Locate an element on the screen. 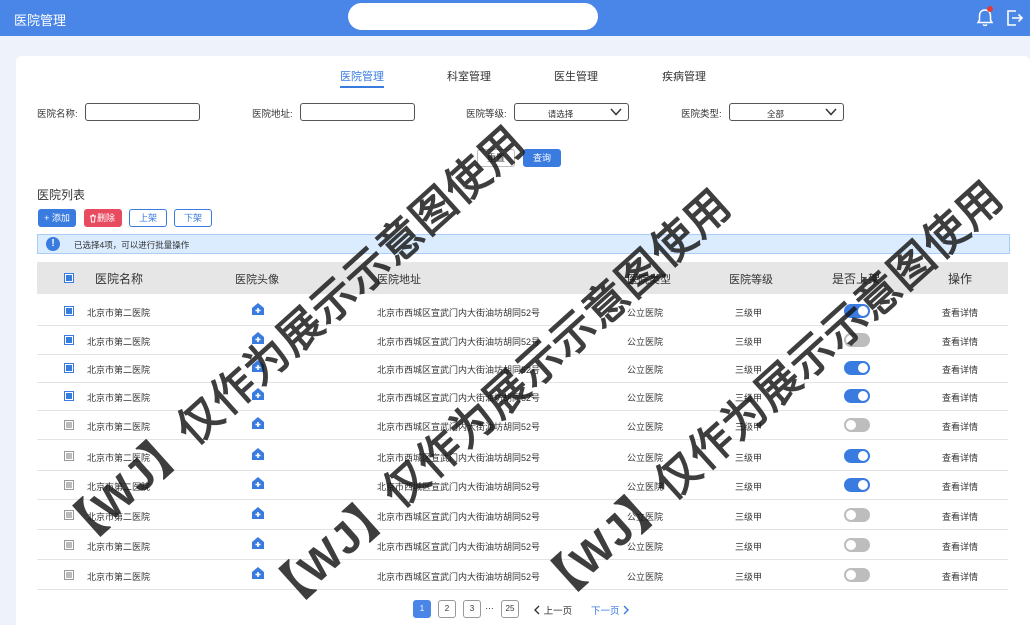  next-page-button: 下一页 is located at coordinates (610, 610).